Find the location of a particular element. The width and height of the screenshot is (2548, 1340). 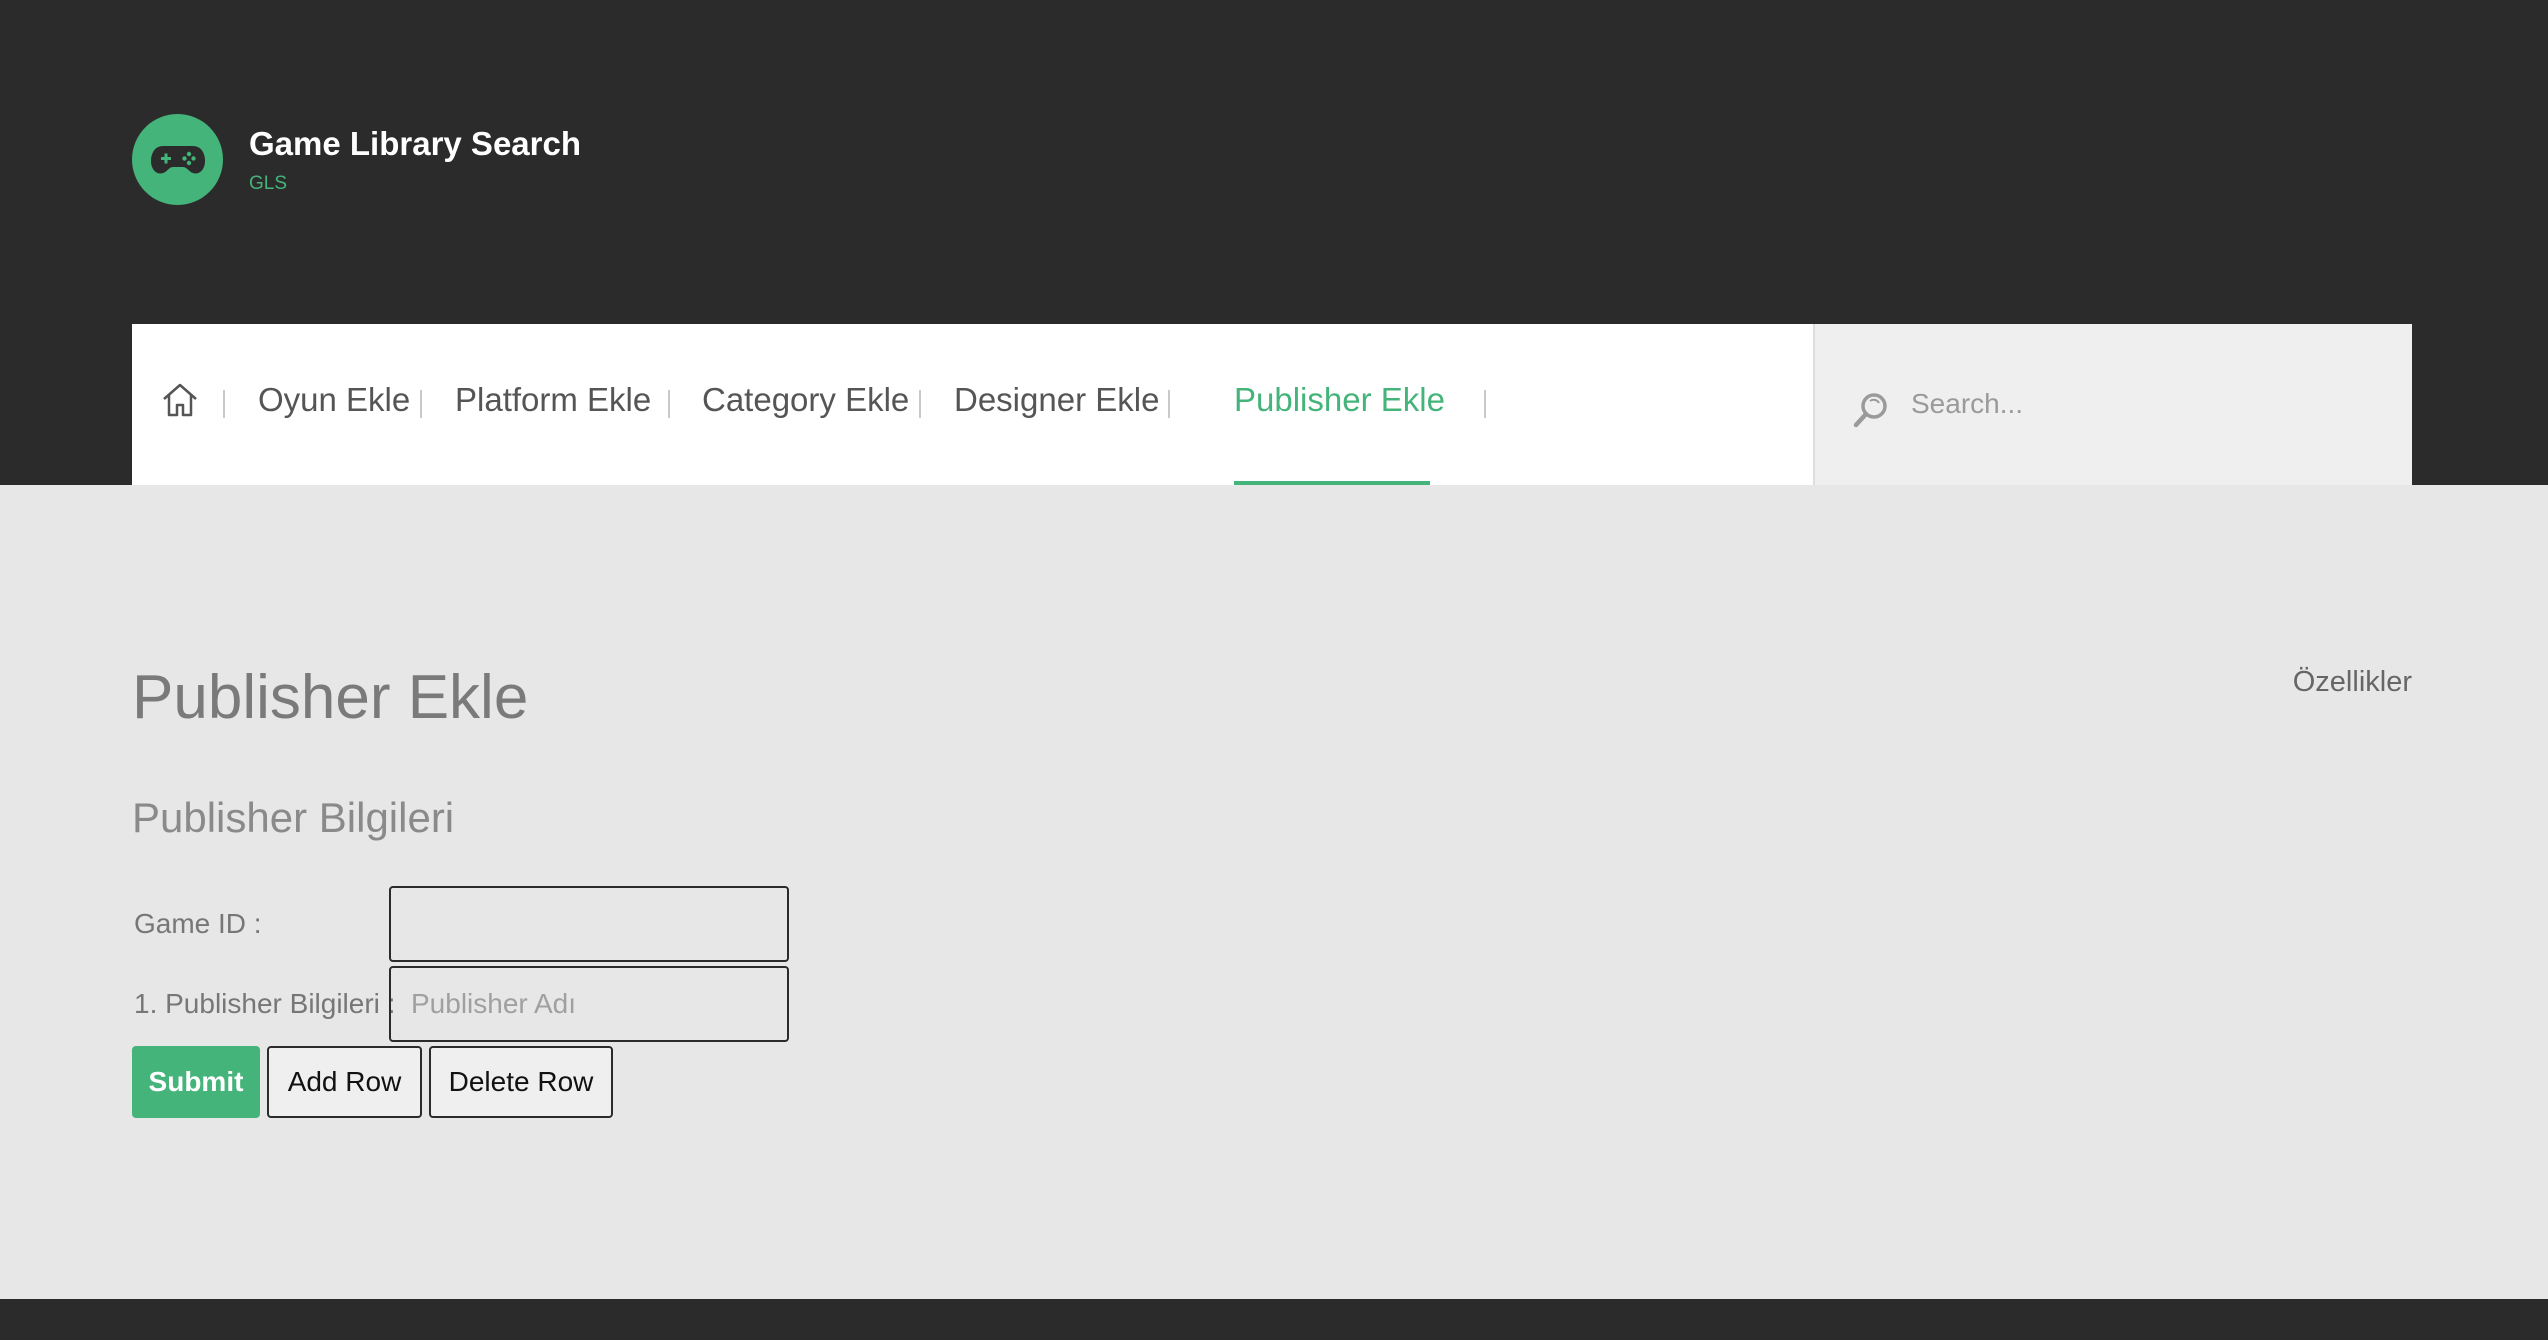

logo is located at coordinates (177, 159).